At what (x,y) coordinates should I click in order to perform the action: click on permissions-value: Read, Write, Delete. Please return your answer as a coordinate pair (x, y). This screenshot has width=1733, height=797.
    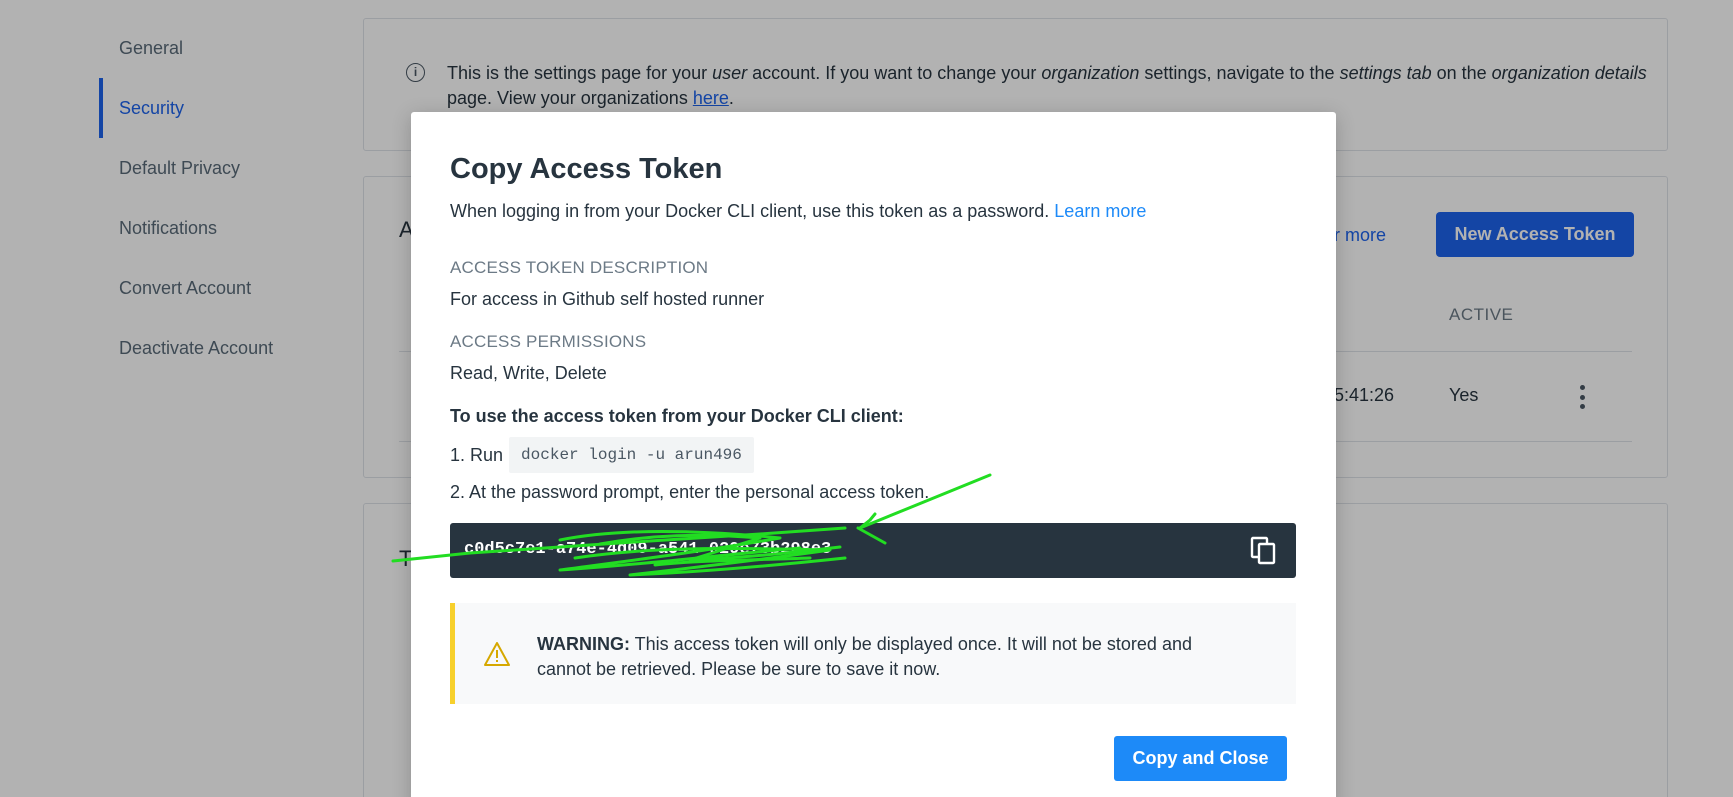
    Looking at the image, I should click on (528, 373).